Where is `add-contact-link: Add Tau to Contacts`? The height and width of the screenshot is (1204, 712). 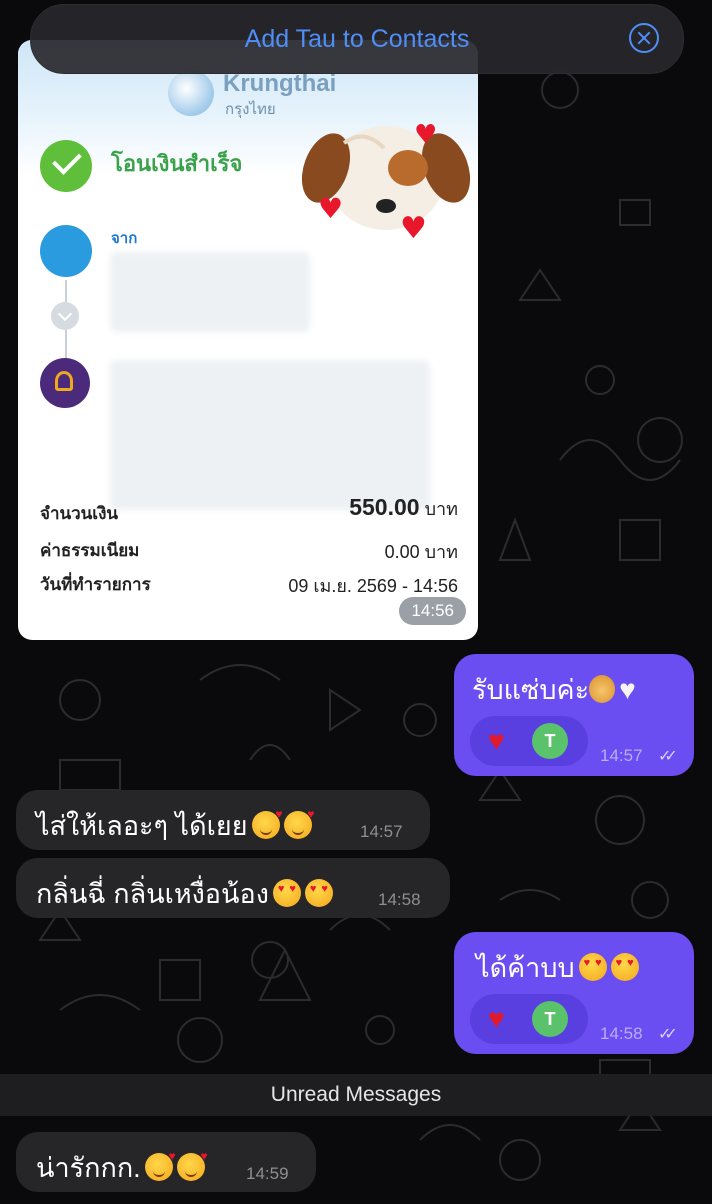
add-contact-link: Add Tau to Contacts is located at coordinates (357, 39).